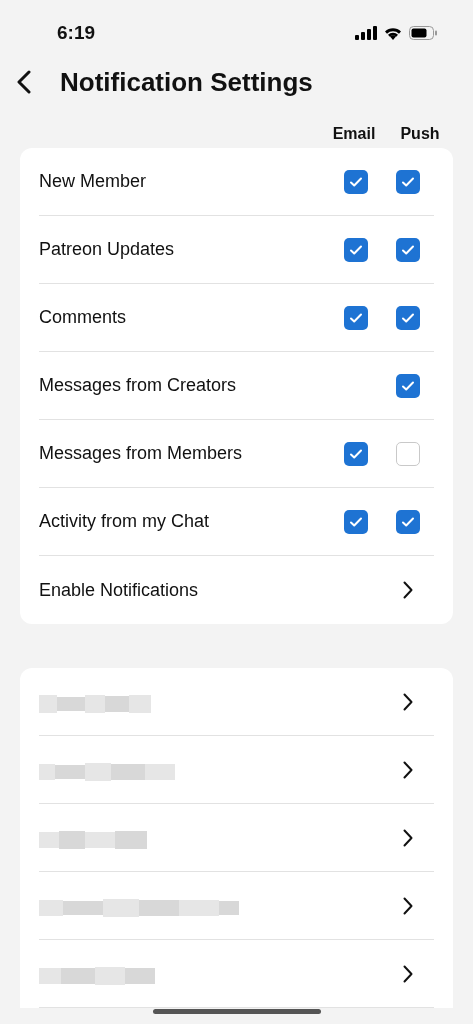  What do you see at coordinates (24, 82) in the screenshot?
I see `back-icon` at bounding box center [24, 82].